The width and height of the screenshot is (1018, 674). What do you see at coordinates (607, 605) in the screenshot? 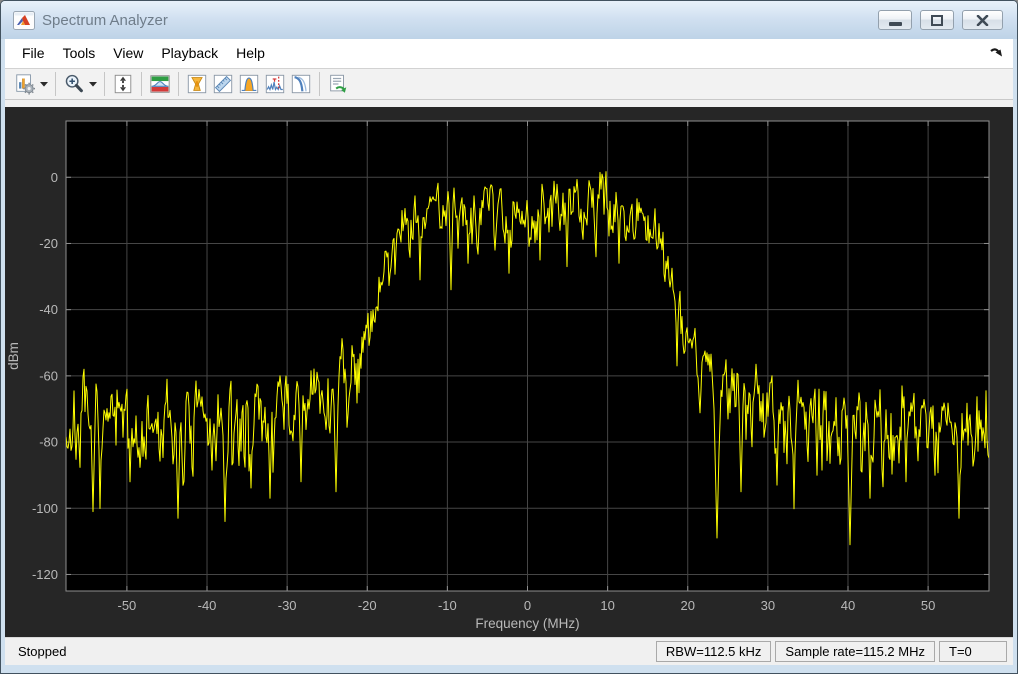
I see `svg-text: 10` at bounding box center [607, 605].